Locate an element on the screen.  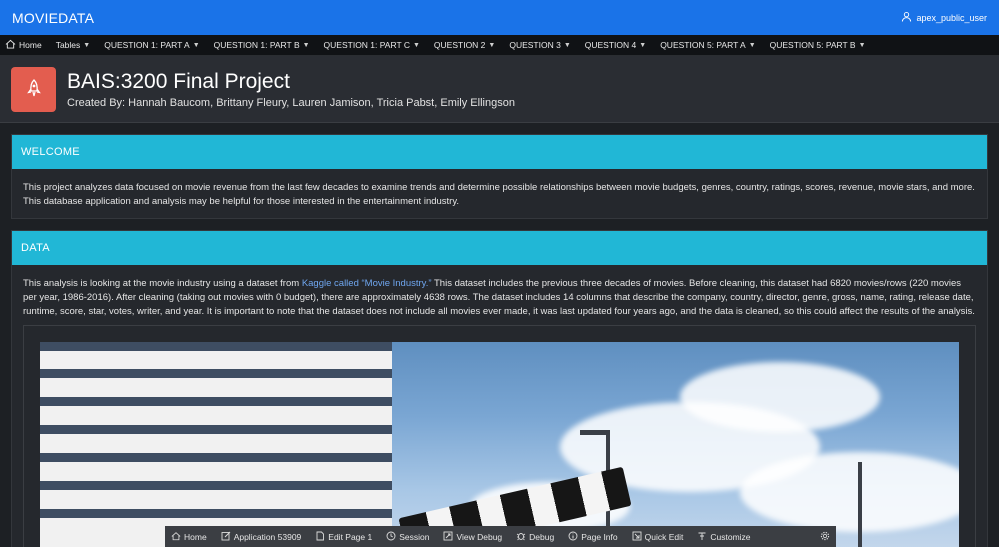
gear-icon is located at coordinates (825, 537).